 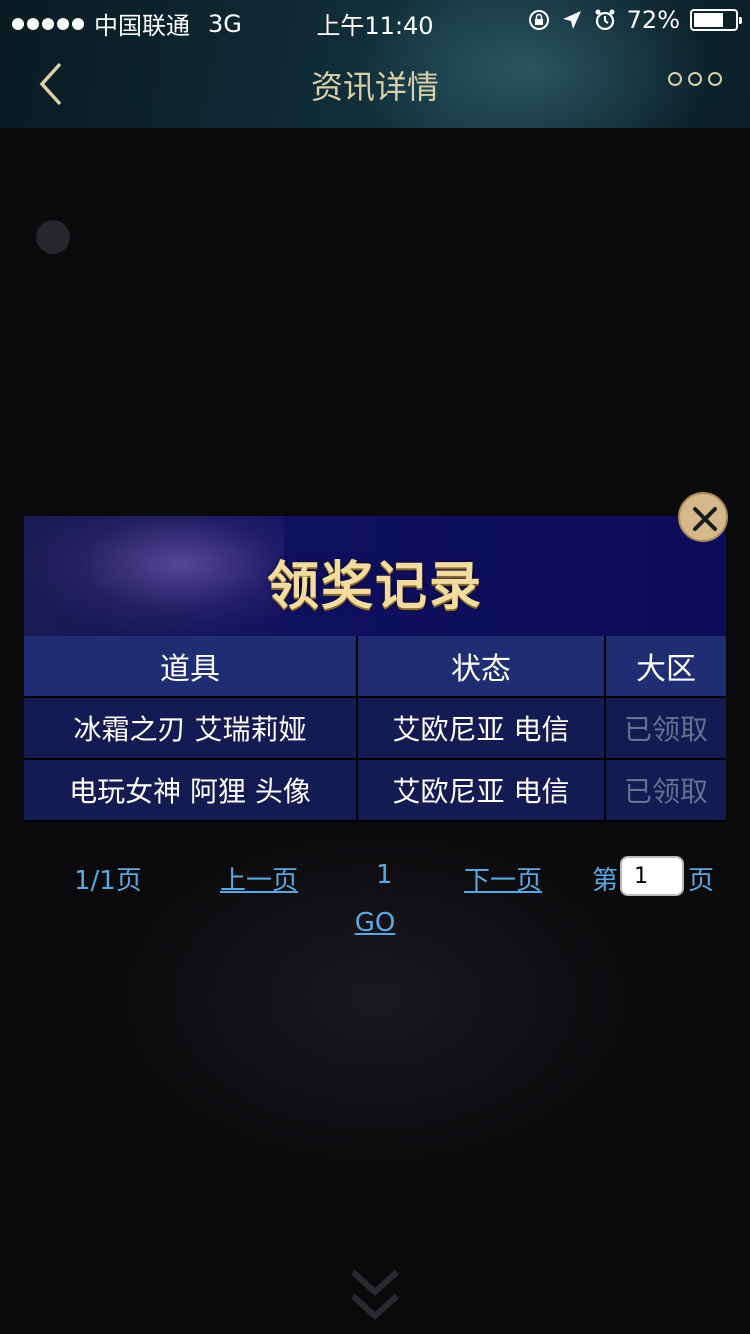 I want to click on close-icon, so click(x=705, y=519).